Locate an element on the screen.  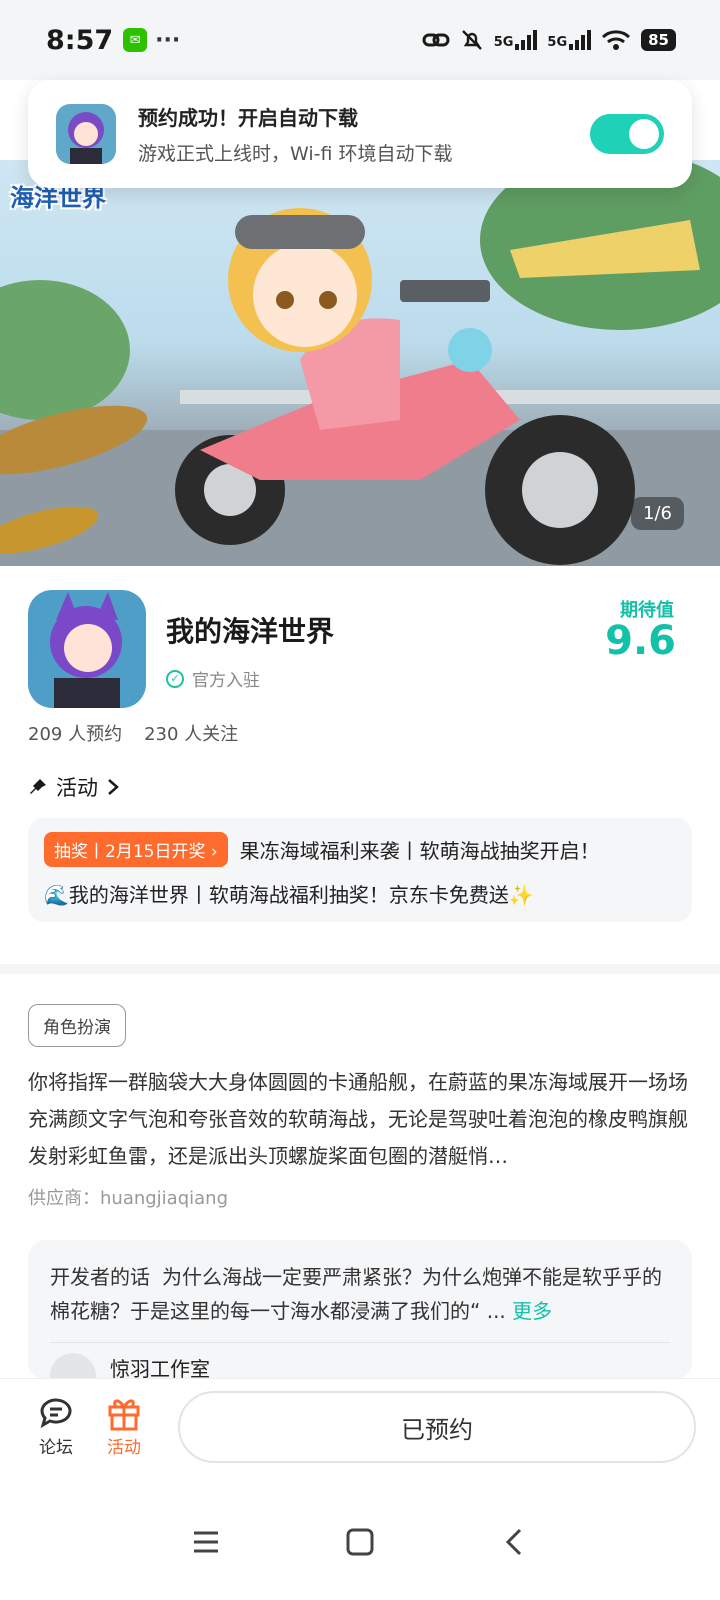
forum-label: 论坛 is located at coordinates (56, 1448).